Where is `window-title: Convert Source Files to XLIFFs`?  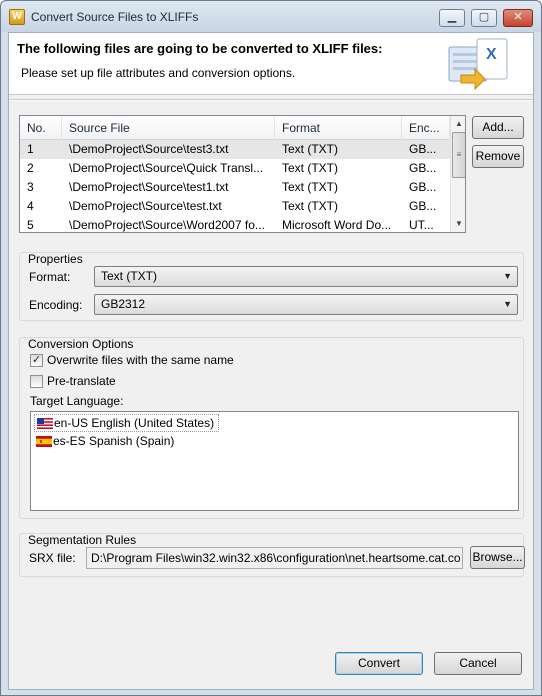
window-title: Convert Source Files to XLIFFs is located at coordinates (115, 17).